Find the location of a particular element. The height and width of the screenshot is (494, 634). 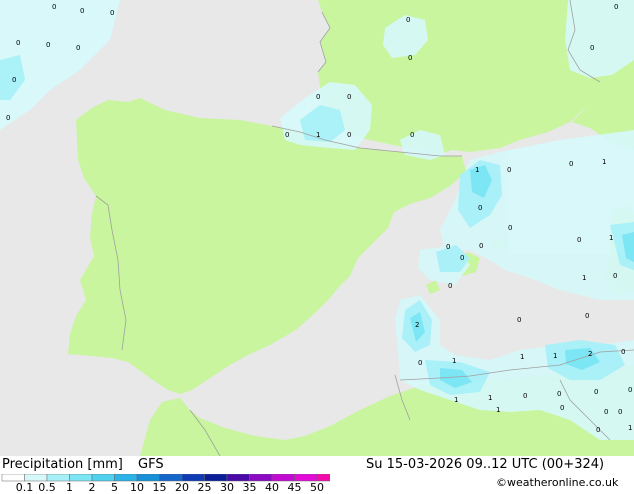

legend-label: 2 is located at coordinates (92, 487).